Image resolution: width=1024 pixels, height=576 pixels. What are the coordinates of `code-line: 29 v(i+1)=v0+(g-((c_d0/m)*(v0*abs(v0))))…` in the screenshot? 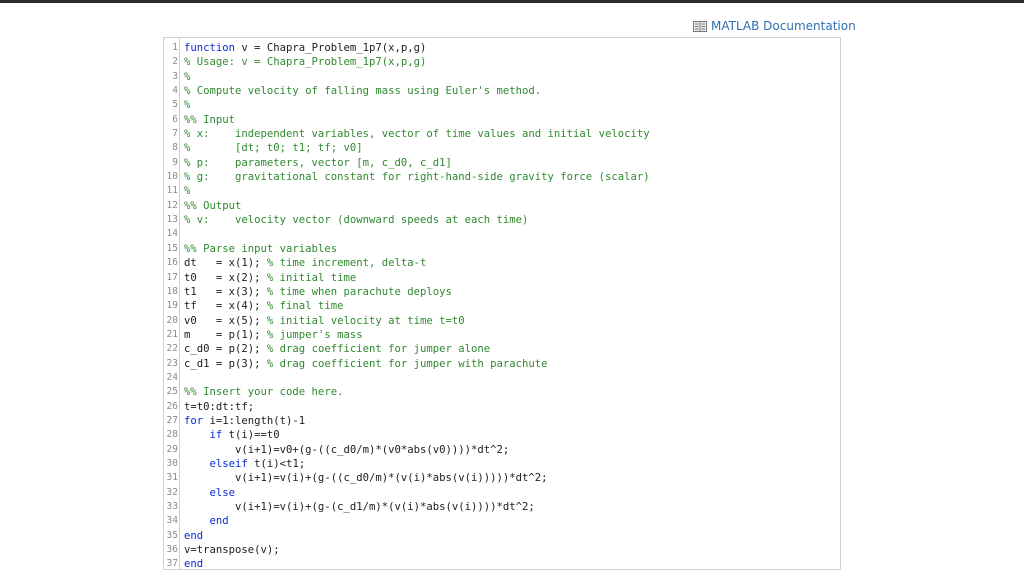 It's located at (502, 450).